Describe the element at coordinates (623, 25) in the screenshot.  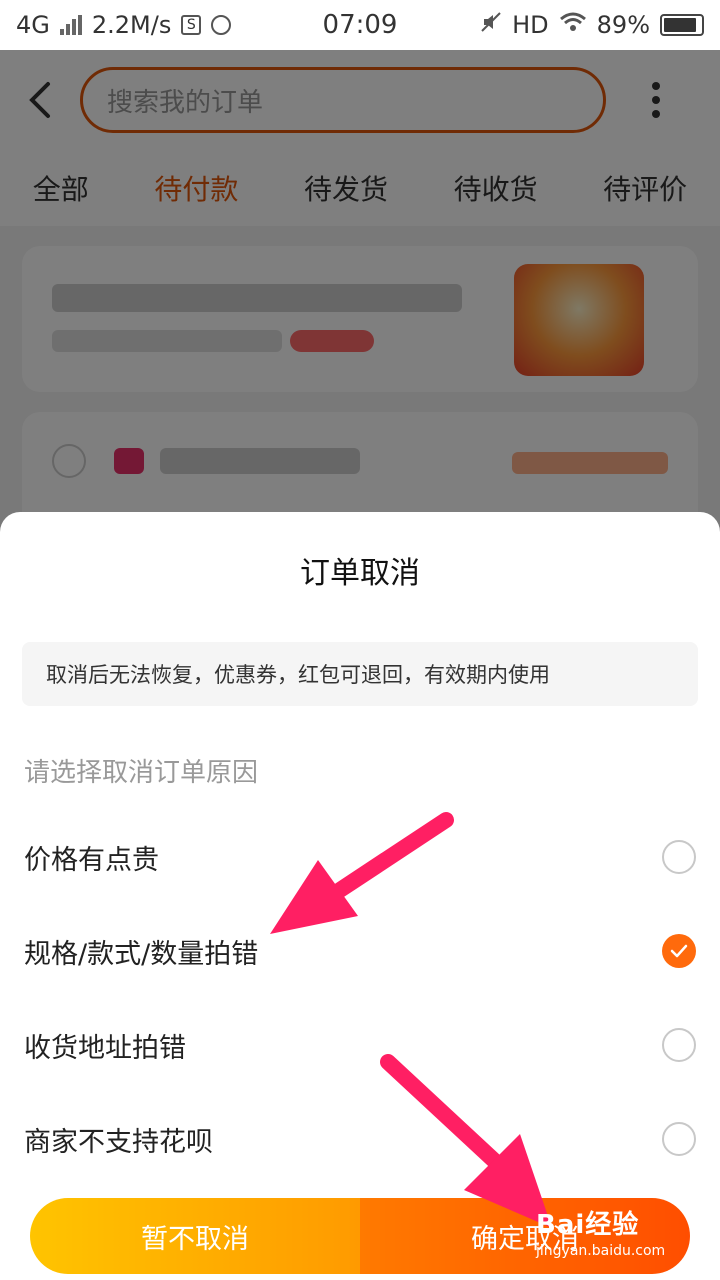
I see `battery-level: 89%` at that location.